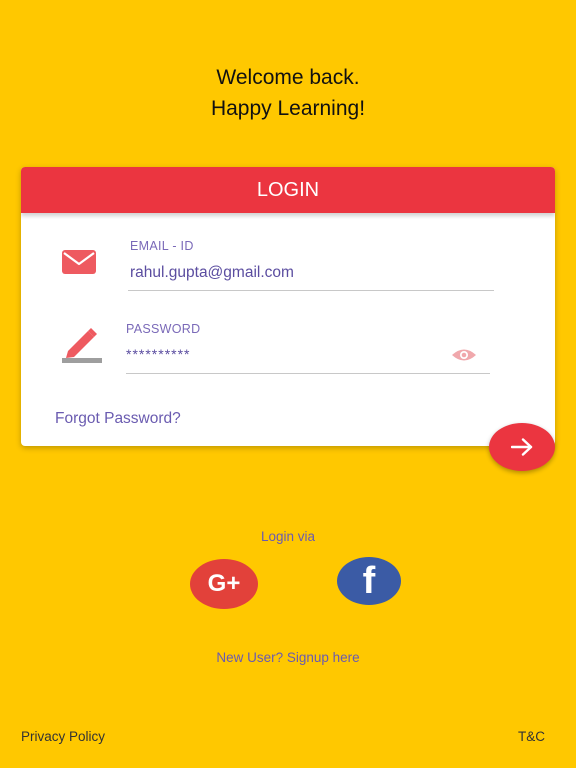 Image resolution: width=576 pixels, height=768 pixels. I want to click on facebook-icon: f, so click(369, 580).